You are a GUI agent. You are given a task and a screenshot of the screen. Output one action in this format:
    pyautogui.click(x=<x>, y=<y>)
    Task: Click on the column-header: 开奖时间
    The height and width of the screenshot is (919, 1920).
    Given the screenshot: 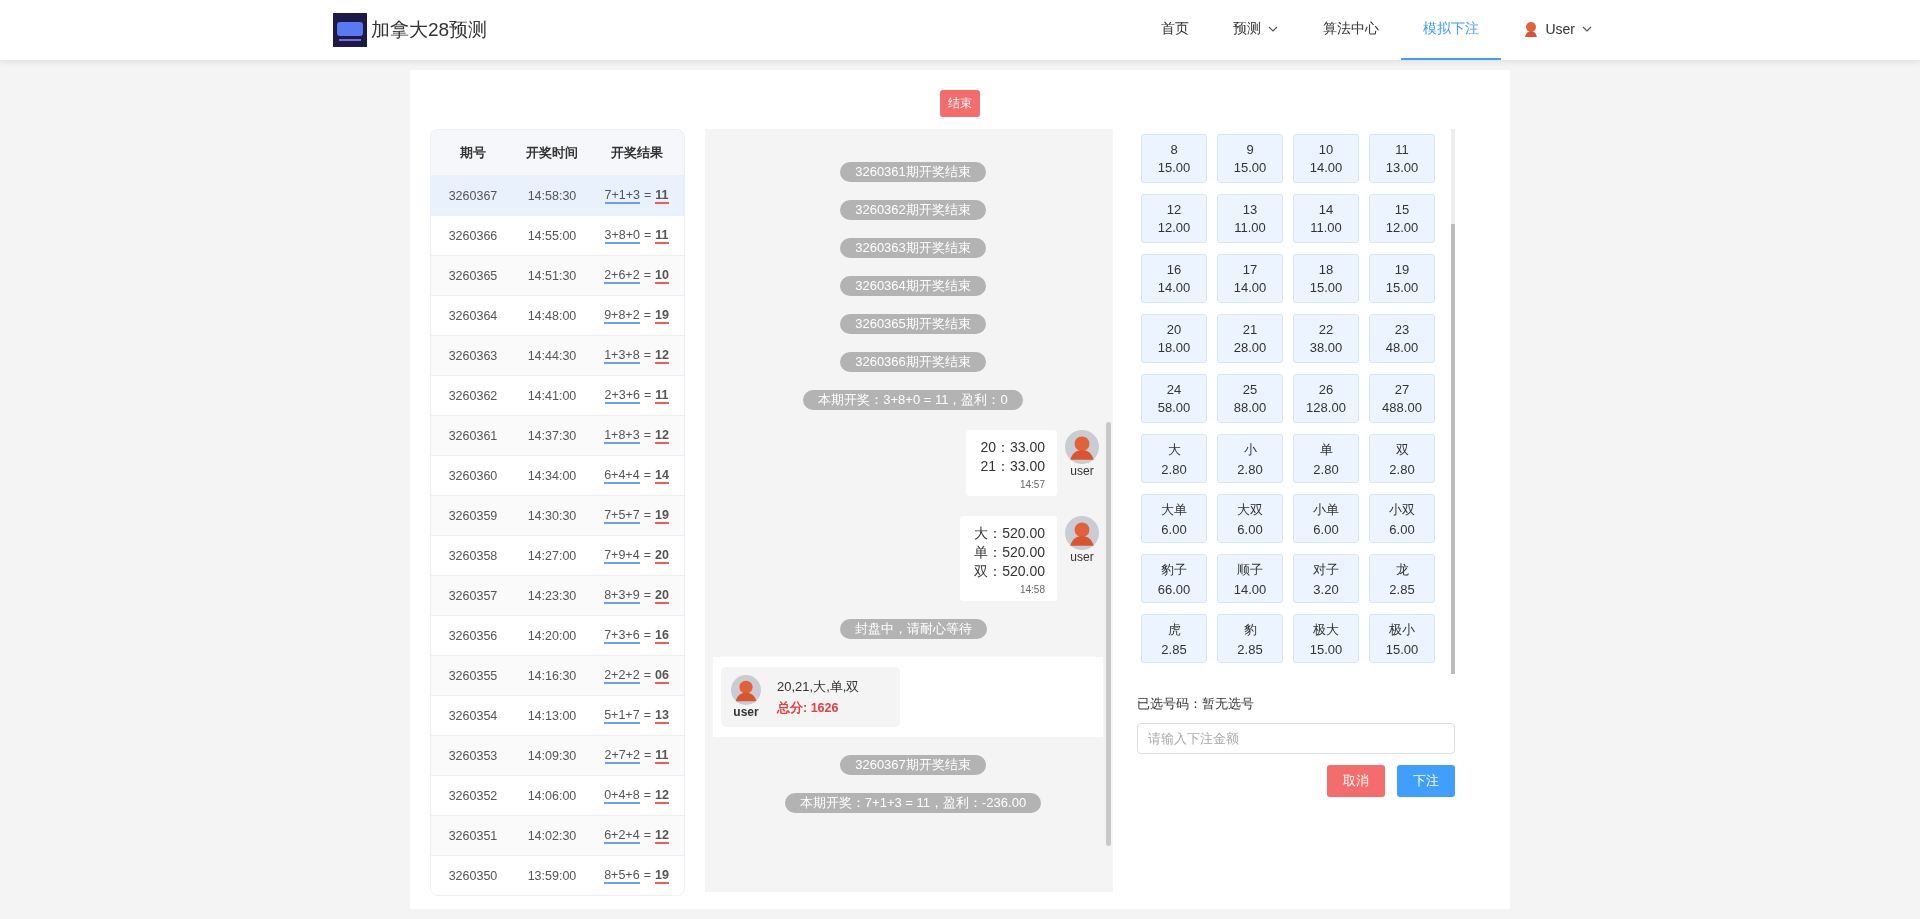 What is the action you would take?
    pyautogui.click(x=552, y=152)
    